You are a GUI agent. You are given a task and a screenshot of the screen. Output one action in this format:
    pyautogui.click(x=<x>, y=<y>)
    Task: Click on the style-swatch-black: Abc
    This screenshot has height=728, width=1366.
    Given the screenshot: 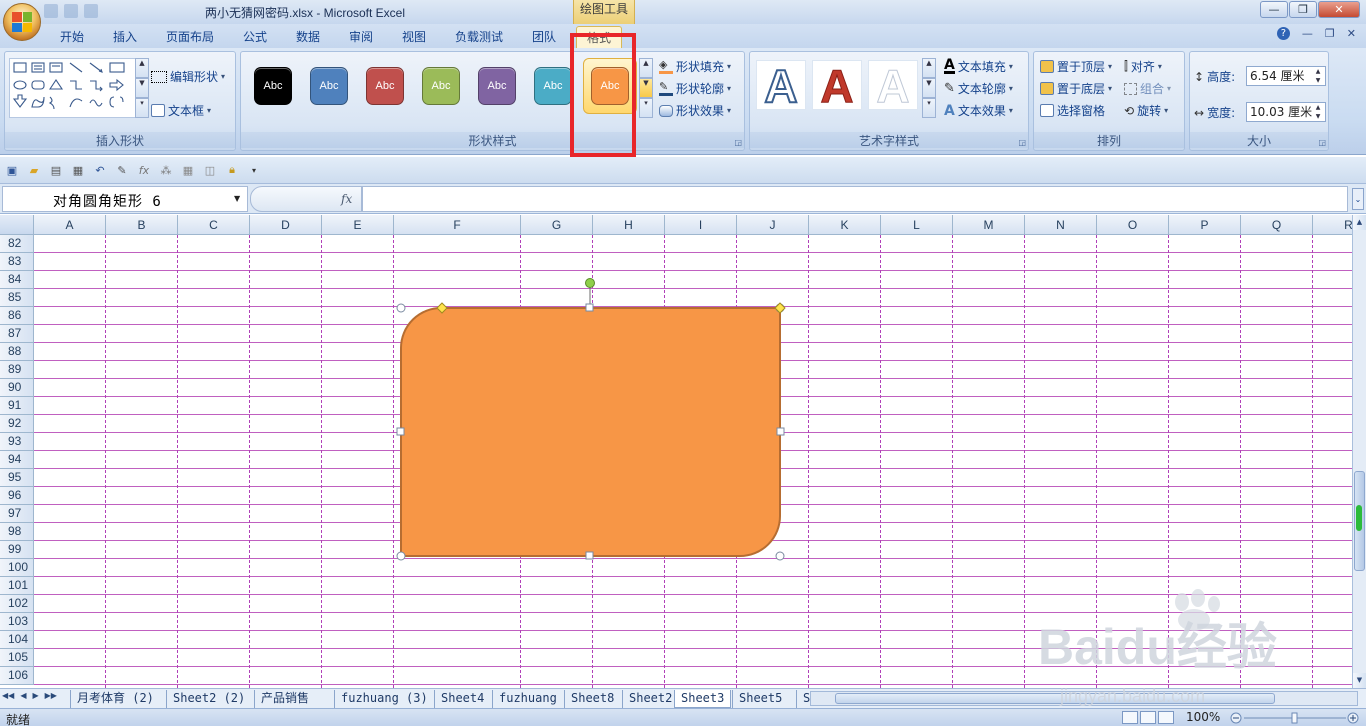 What is the action you would take?
    pyautogui.click(x=273, y=86)
    